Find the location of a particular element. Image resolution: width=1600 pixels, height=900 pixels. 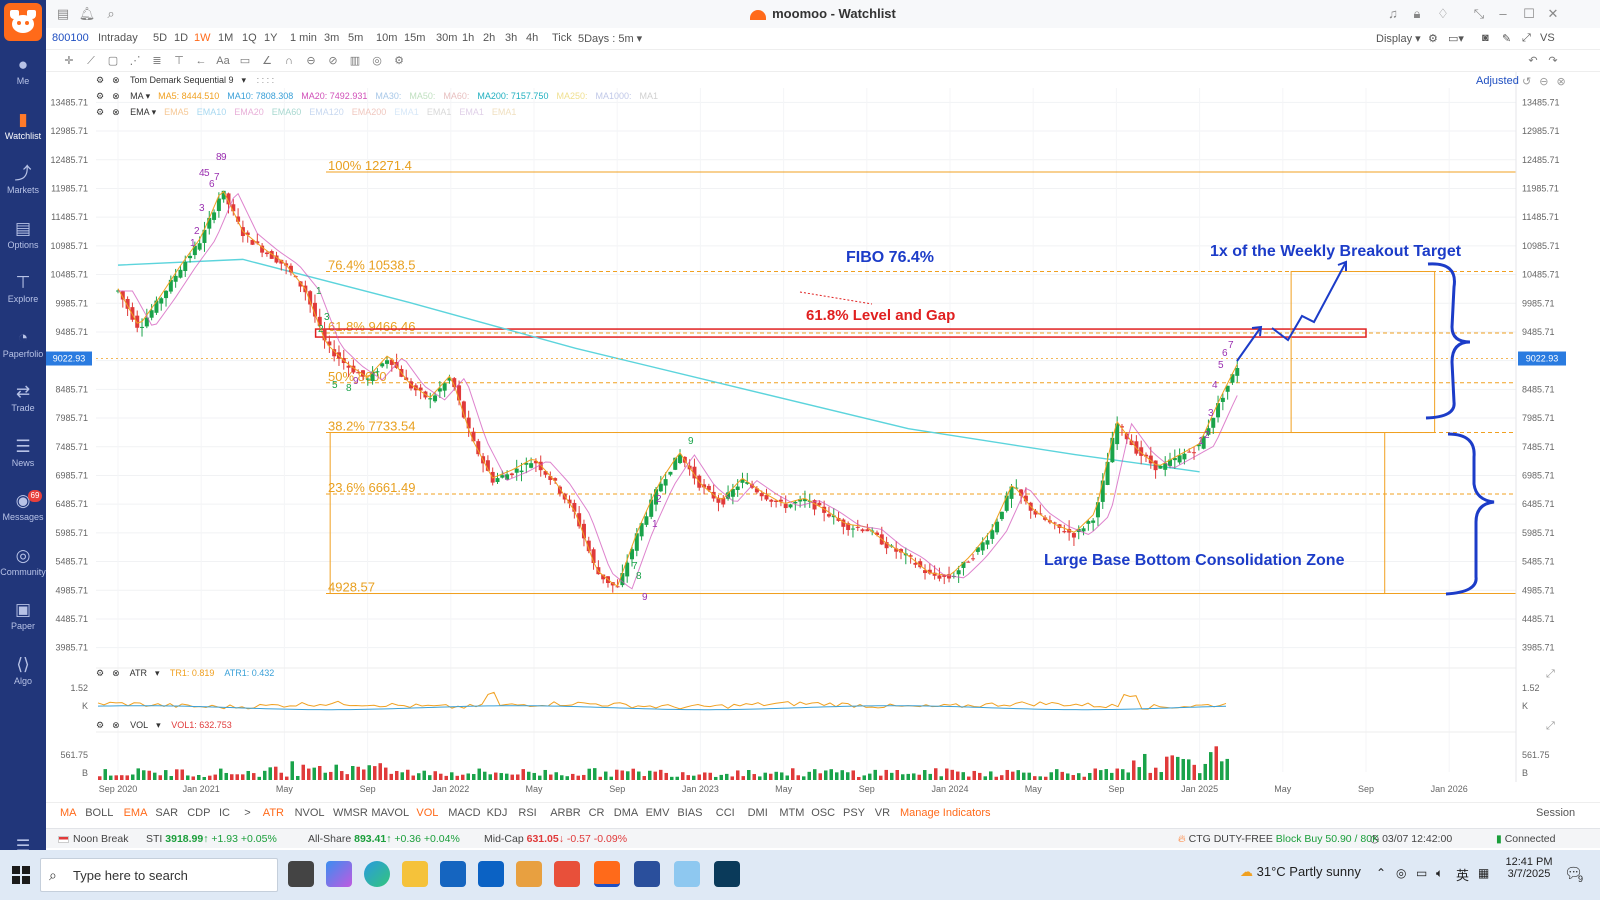

lock-icon: 🔒︎ is located at coordinates (1417, 14).